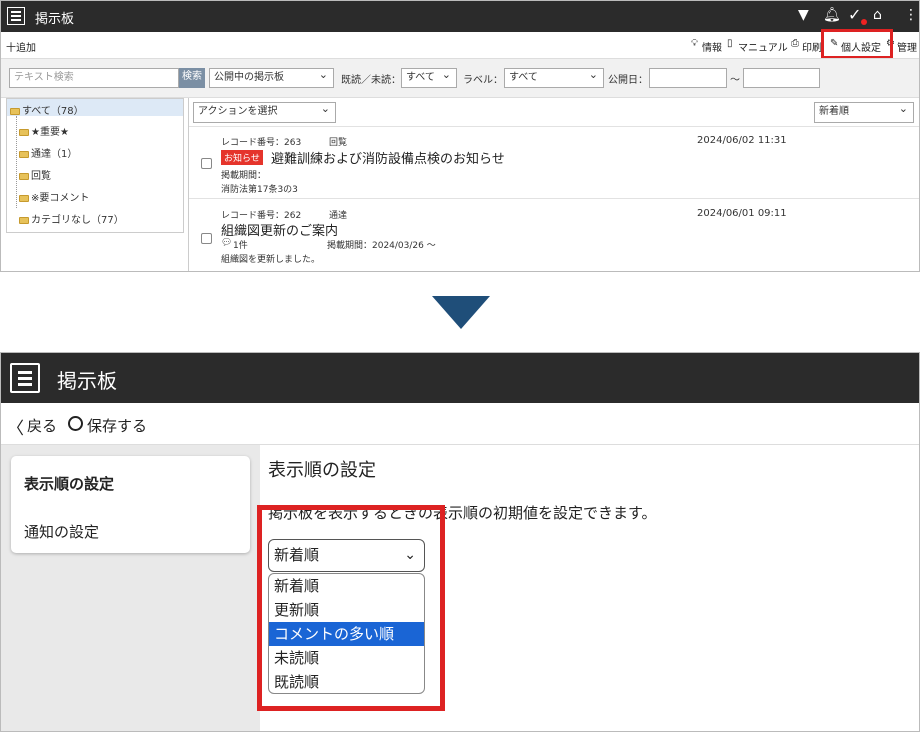 This screenshot has height=732, width=920. What do you see at coordinates (854, 14) in the screenshot?
I see `check-icon: ✓` at bounding box center [854, 14].